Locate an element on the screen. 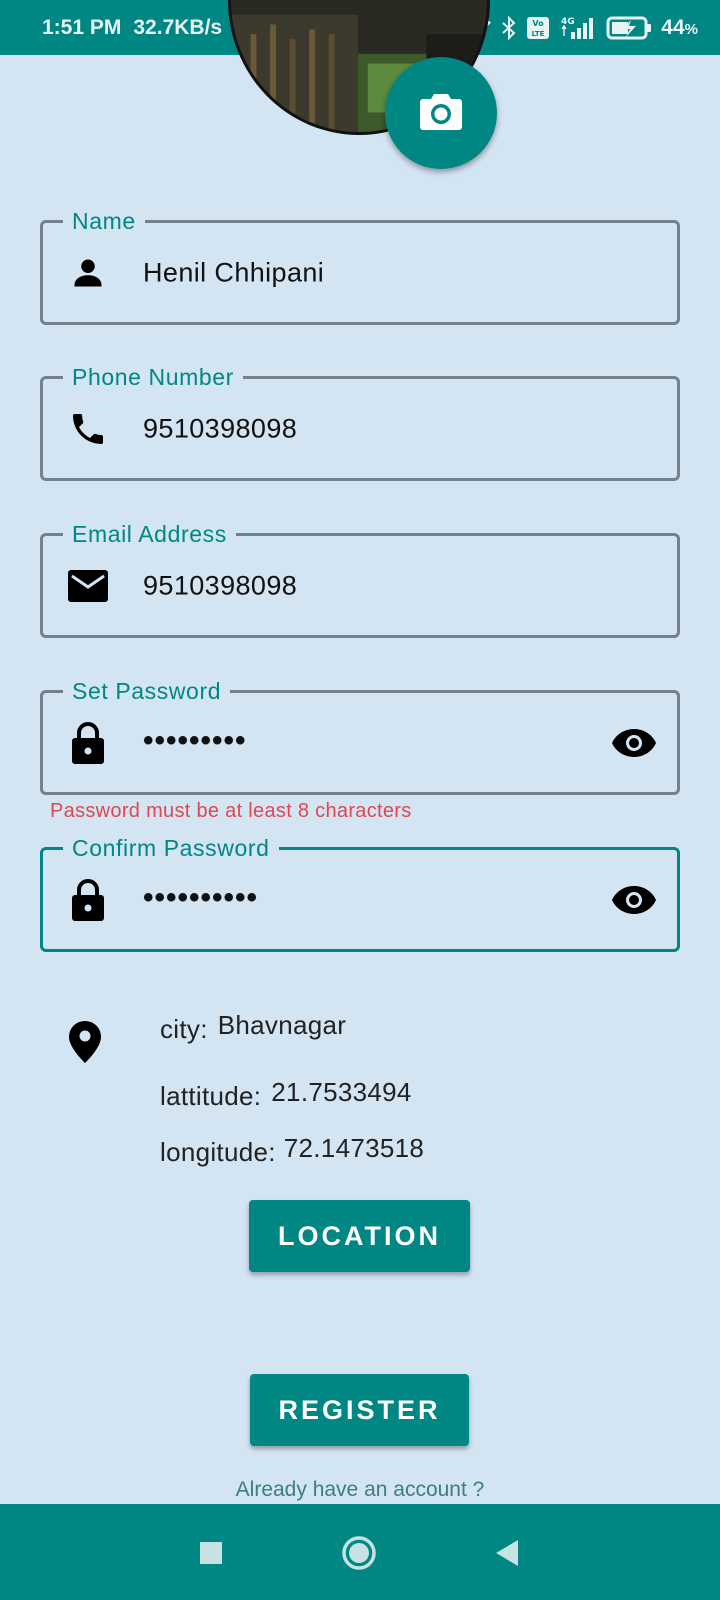 The image size is (720, 1600). email-field: Email Address 9510398098 is located at coordinates (360, 578).